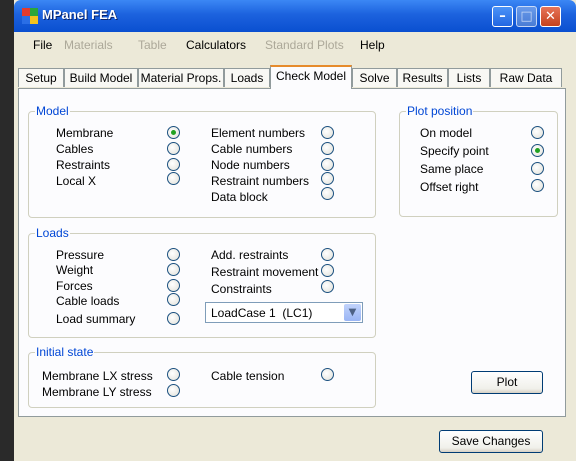  What do you see at coordinates (327, 164) in the screenshot?
I see `node-numbers-radio` at bounding box center [327, 164].